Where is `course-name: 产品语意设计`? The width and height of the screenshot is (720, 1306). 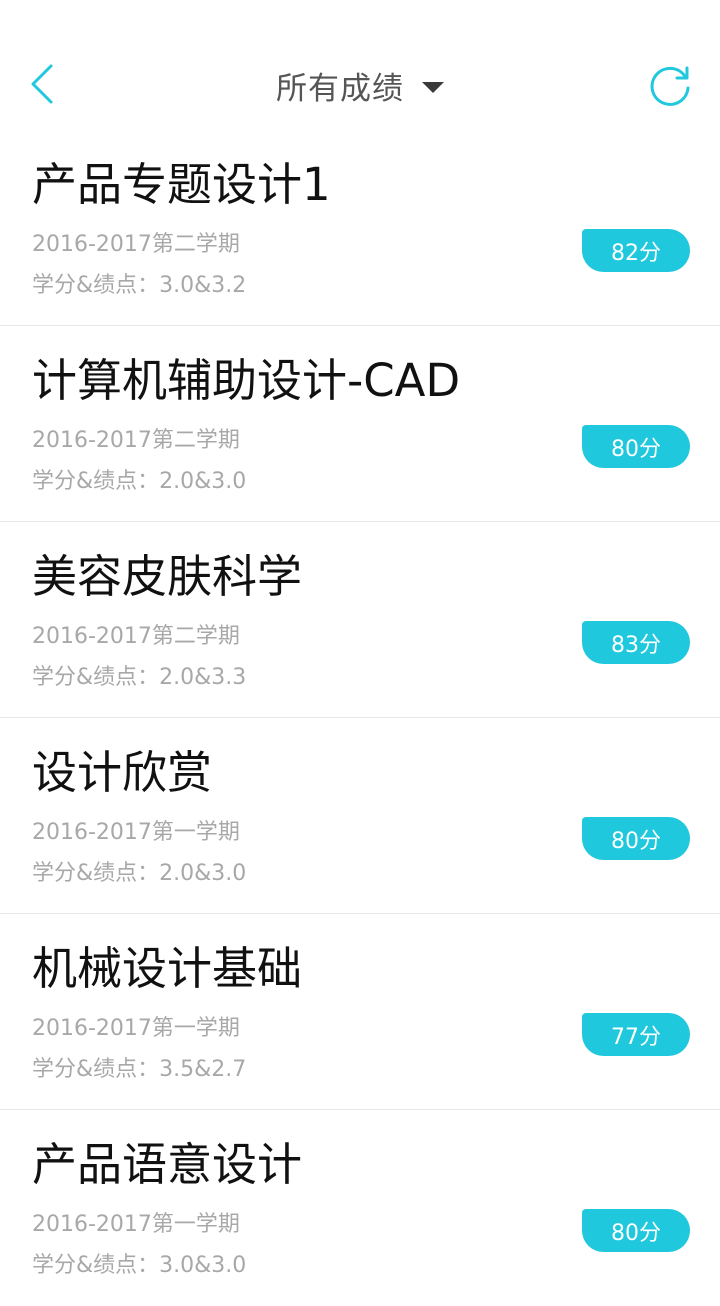 course-name: 产品语意设计 is located at coordinates (167, 1164).